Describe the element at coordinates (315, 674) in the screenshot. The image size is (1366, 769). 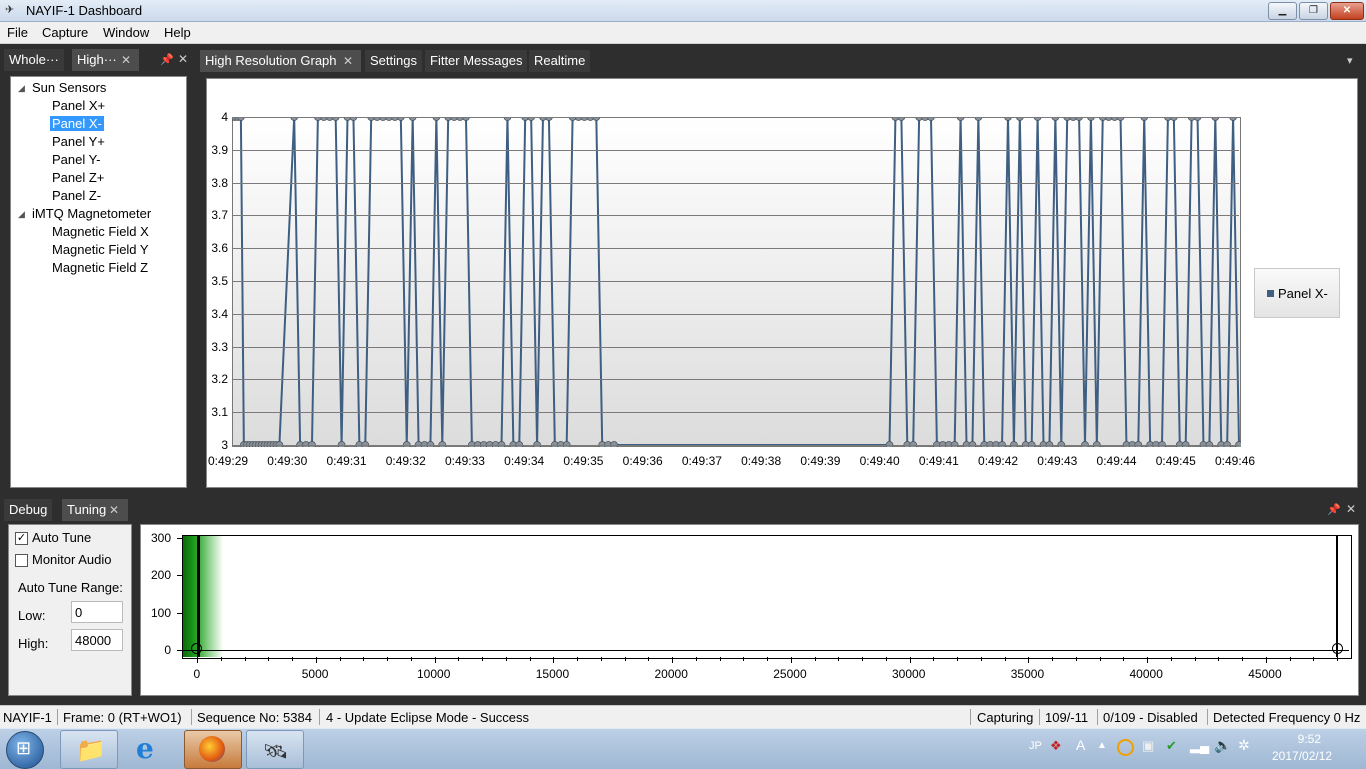
I see `spectrum-x-label: 5000` at that location.